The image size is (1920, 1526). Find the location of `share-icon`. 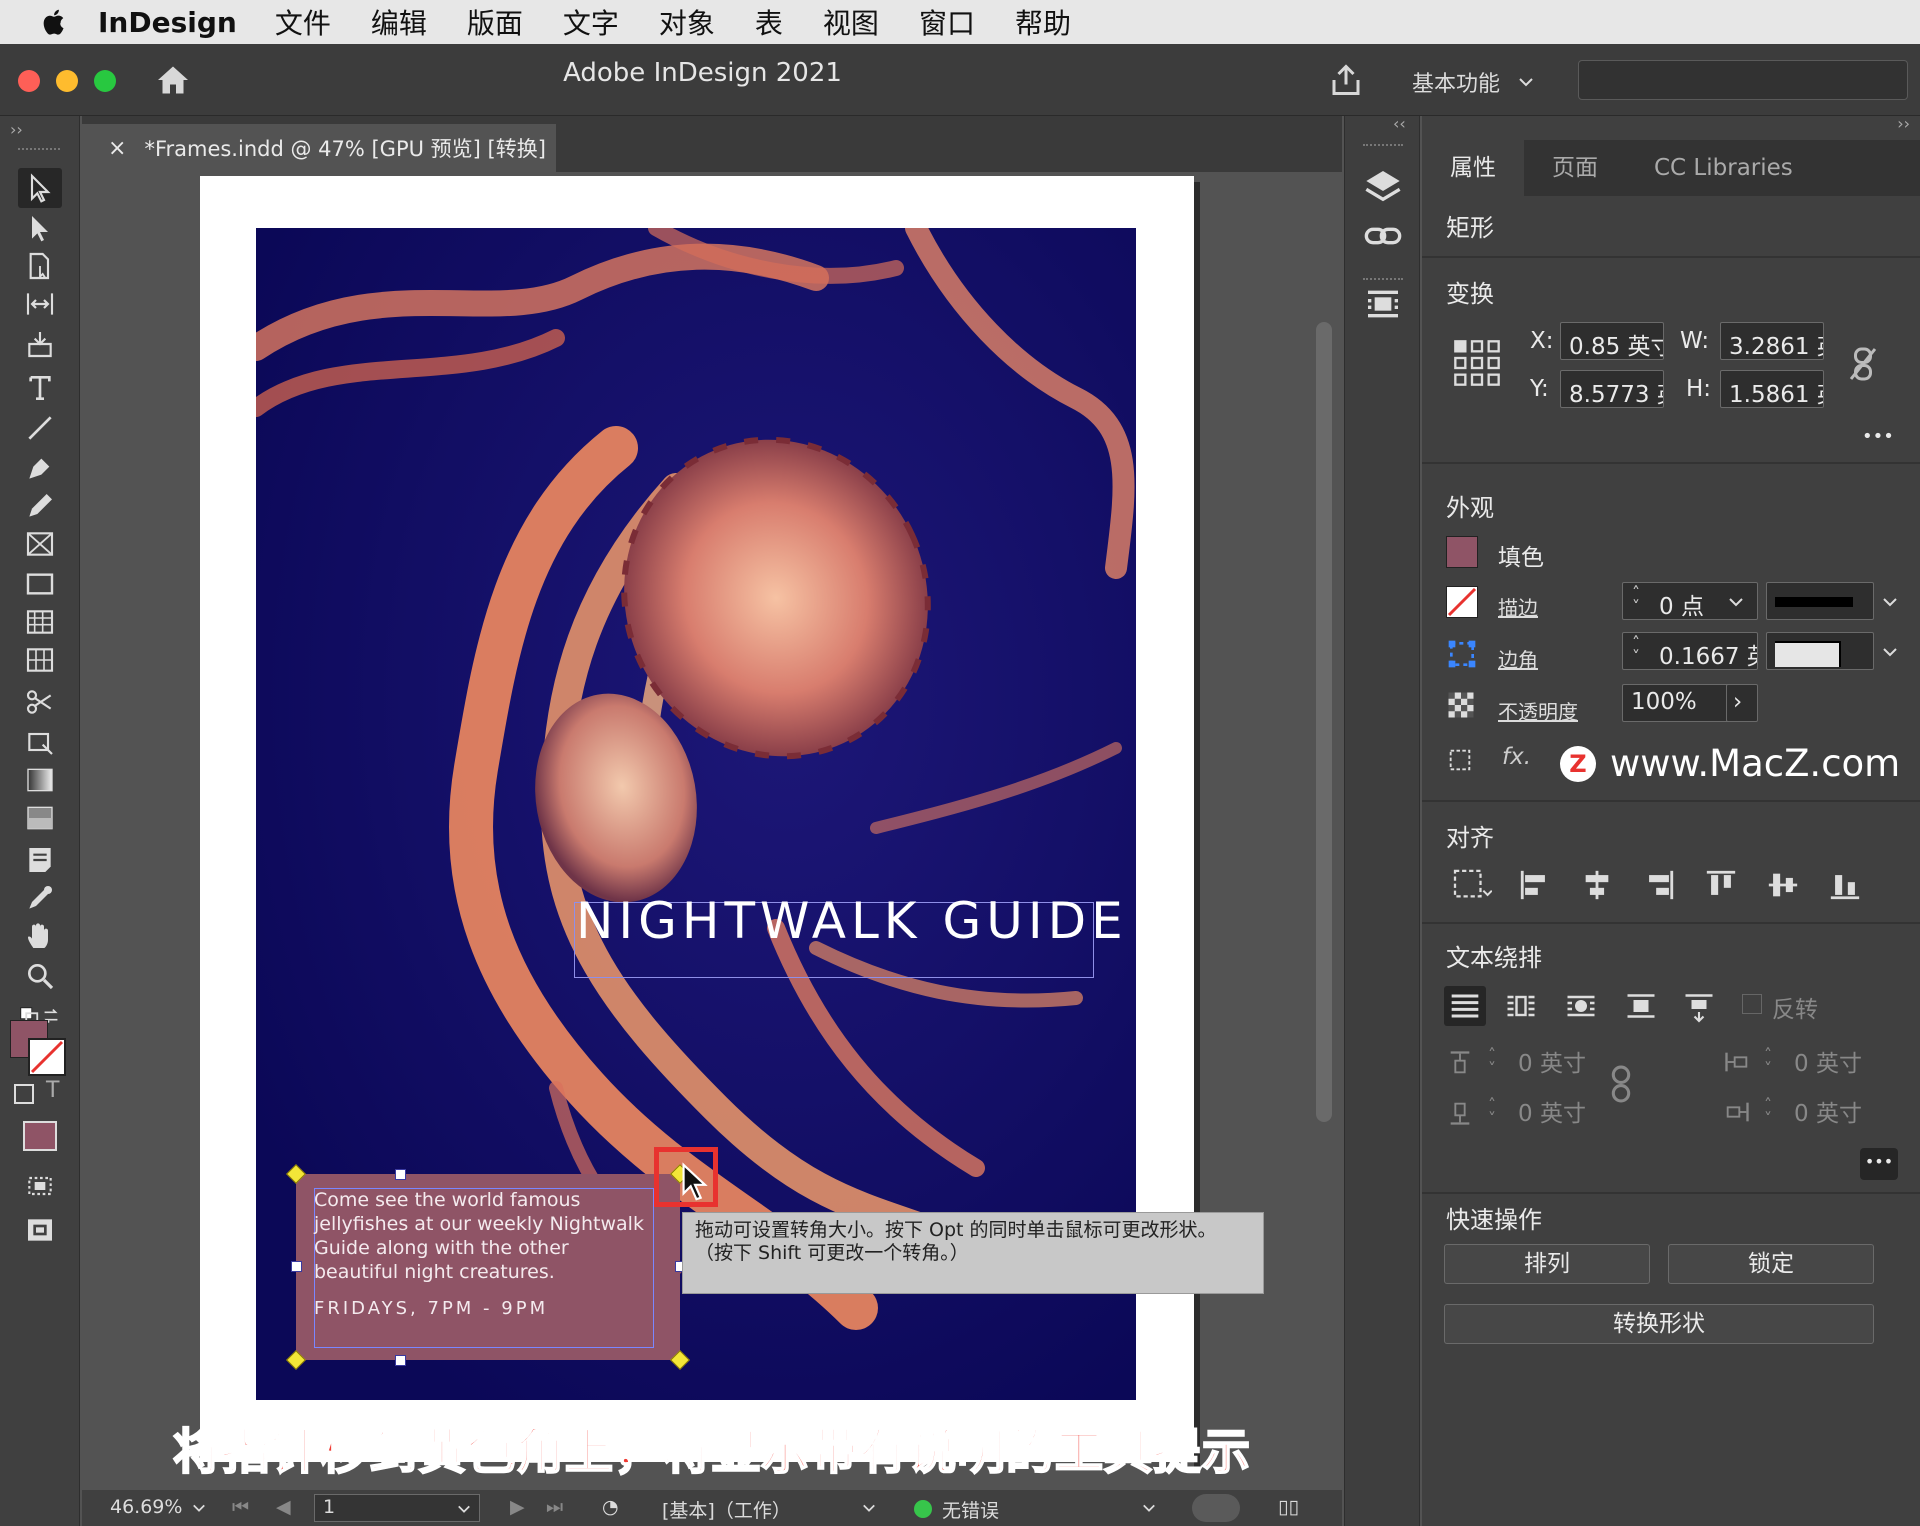

share-icon is located at coordinates (1346, 80).